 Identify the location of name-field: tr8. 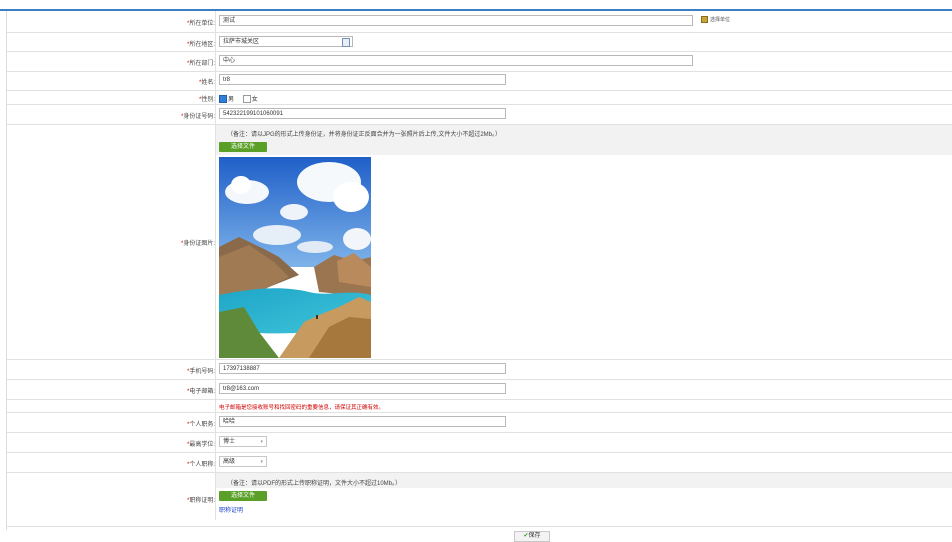
(362, 79).